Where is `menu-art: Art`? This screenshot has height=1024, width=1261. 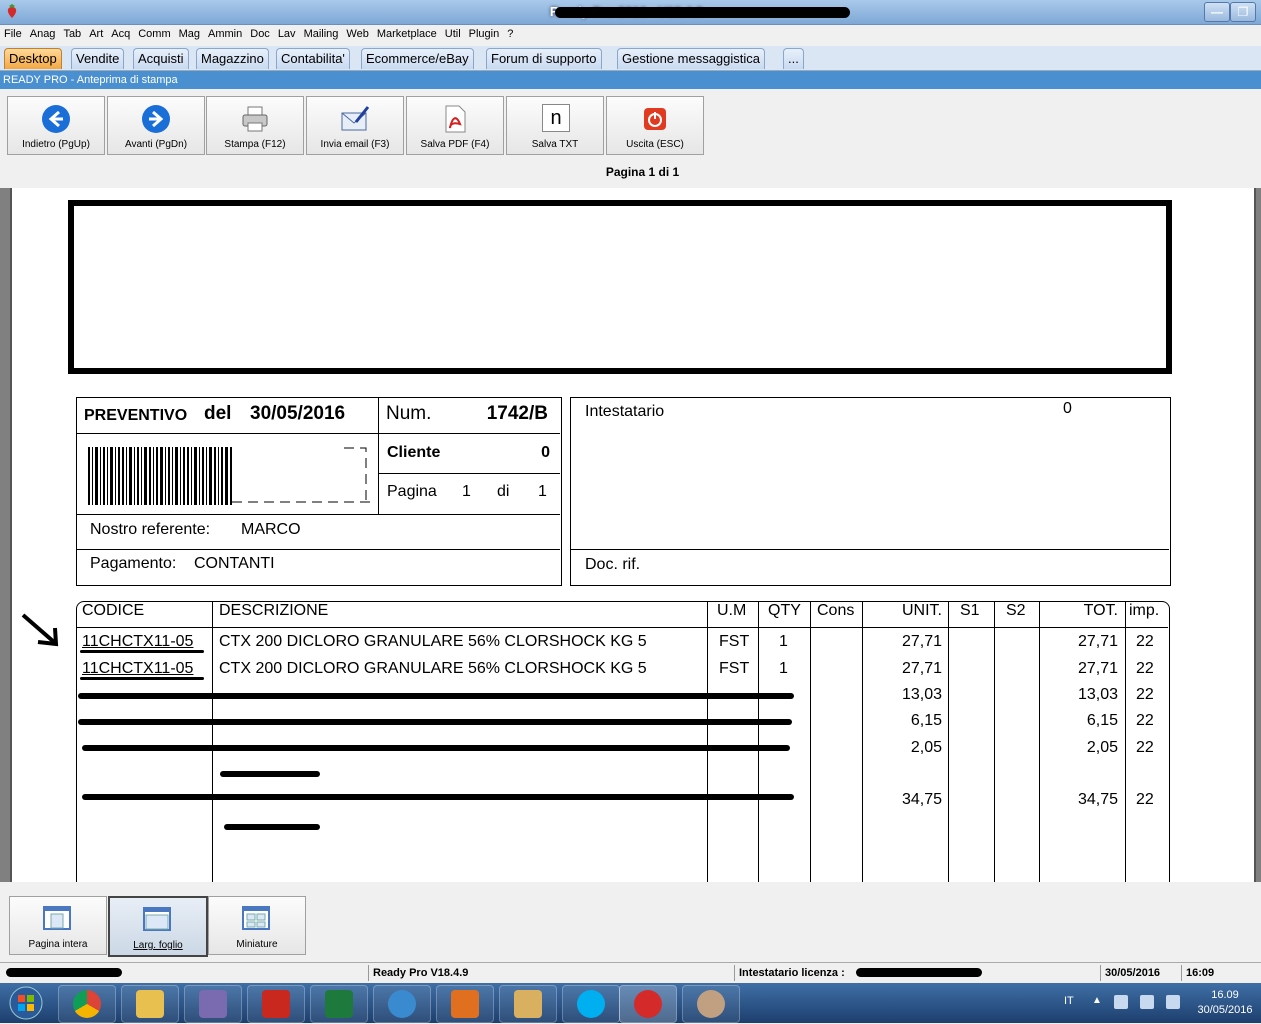
menu-art: Art is located at coordinates (96, 32).